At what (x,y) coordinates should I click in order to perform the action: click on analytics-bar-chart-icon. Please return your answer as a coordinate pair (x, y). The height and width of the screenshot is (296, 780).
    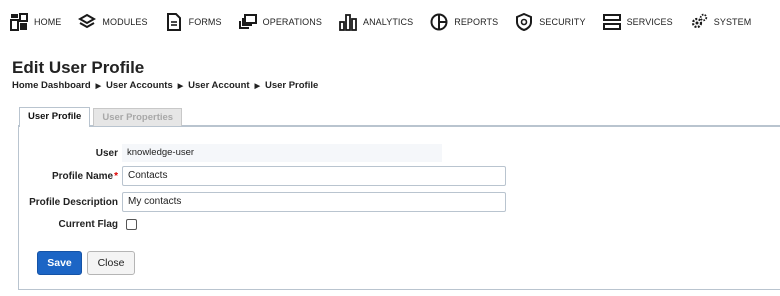
    Looking at the image, I should click on (348, 22).